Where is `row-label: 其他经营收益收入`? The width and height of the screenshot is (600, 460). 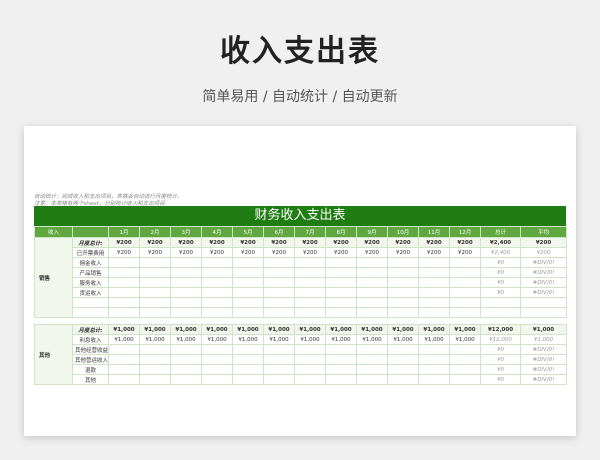 row-label: 其他经营收益收入 is located at coordinates (90, 349).